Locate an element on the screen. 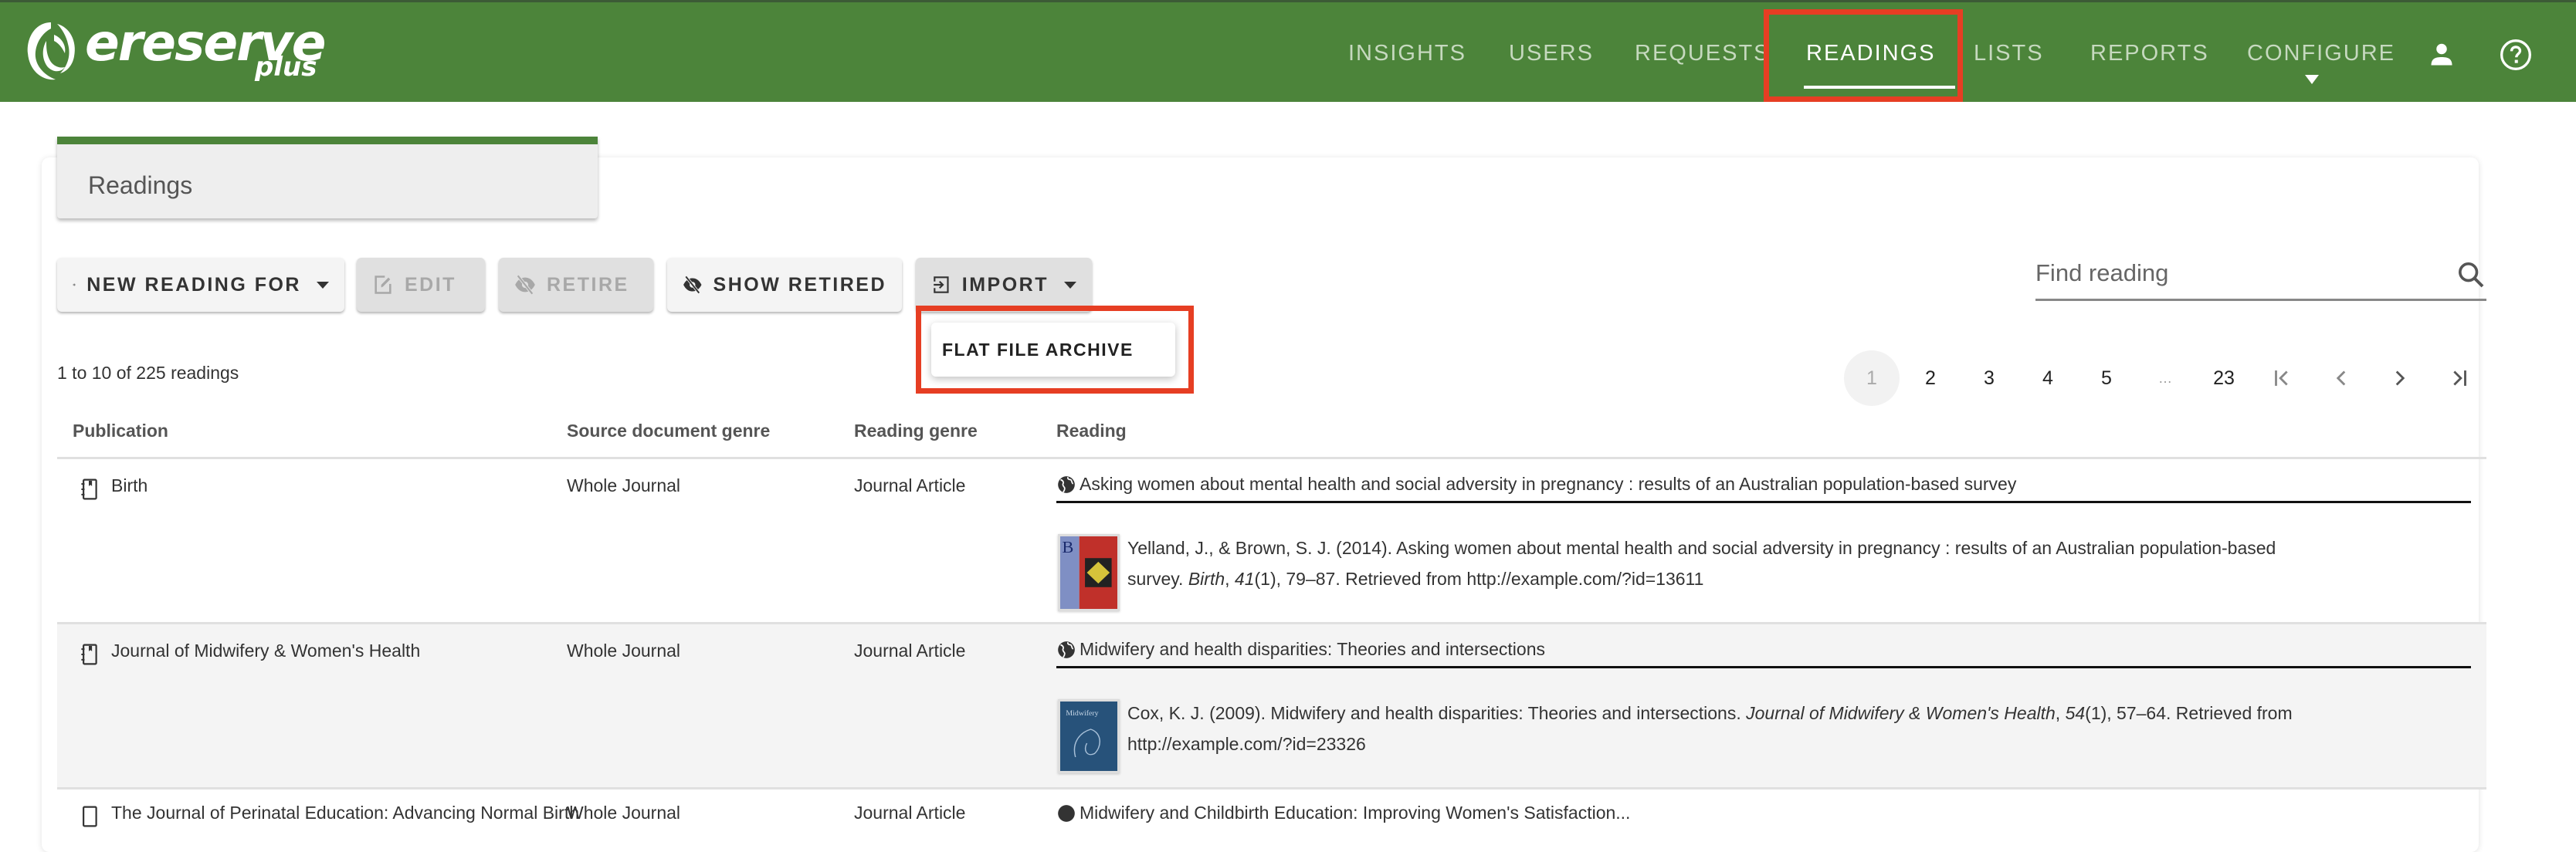 The image size is (2576, 852). edit-label: EDIT is located at coordinates (430, 284).